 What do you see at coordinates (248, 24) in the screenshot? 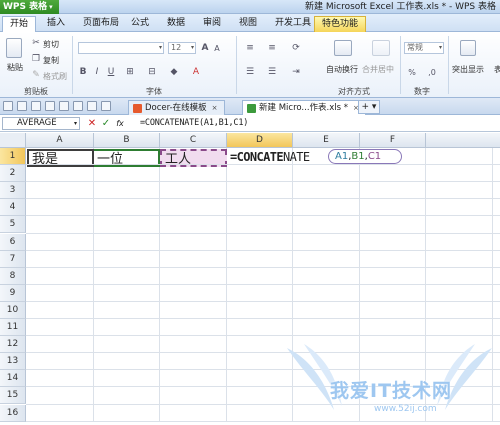
I see `tab-view: 视图` at bounding box center [248, 24].